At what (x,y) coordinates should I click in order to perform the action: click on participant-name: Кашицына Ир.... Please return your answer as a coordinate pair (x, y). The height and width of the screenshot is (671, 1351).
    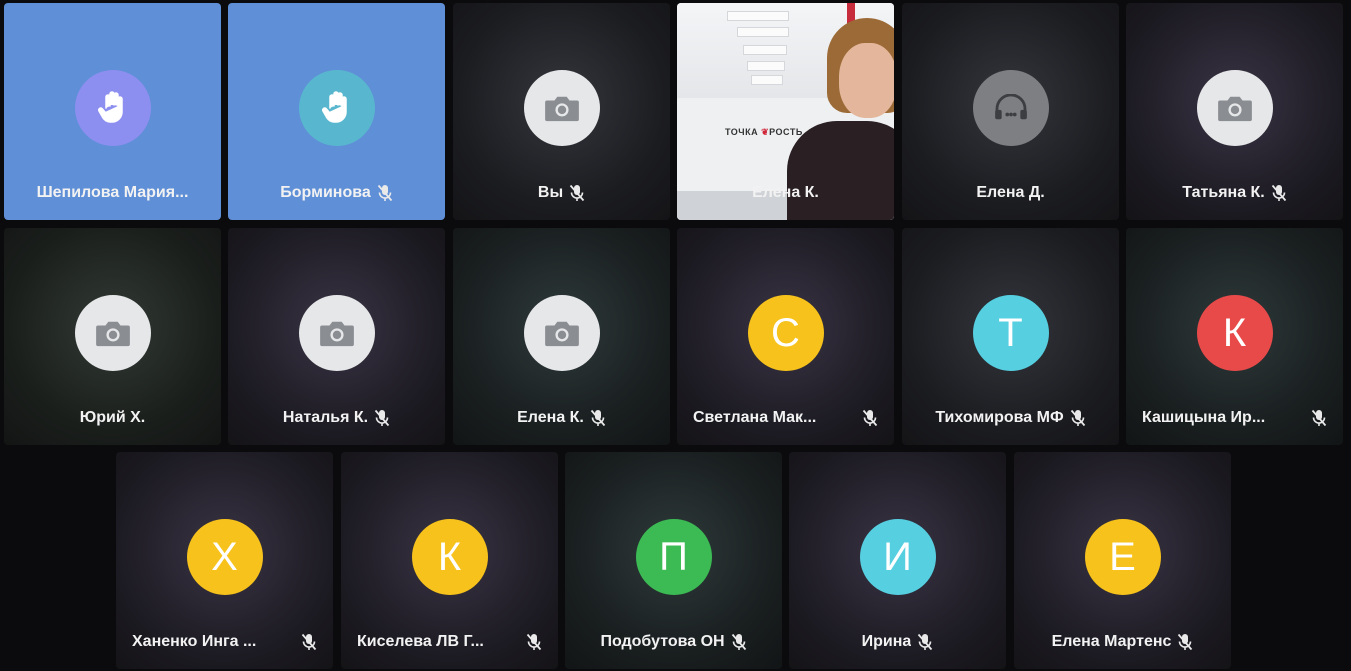
    Looking at the image, I should click on (1204, 417).